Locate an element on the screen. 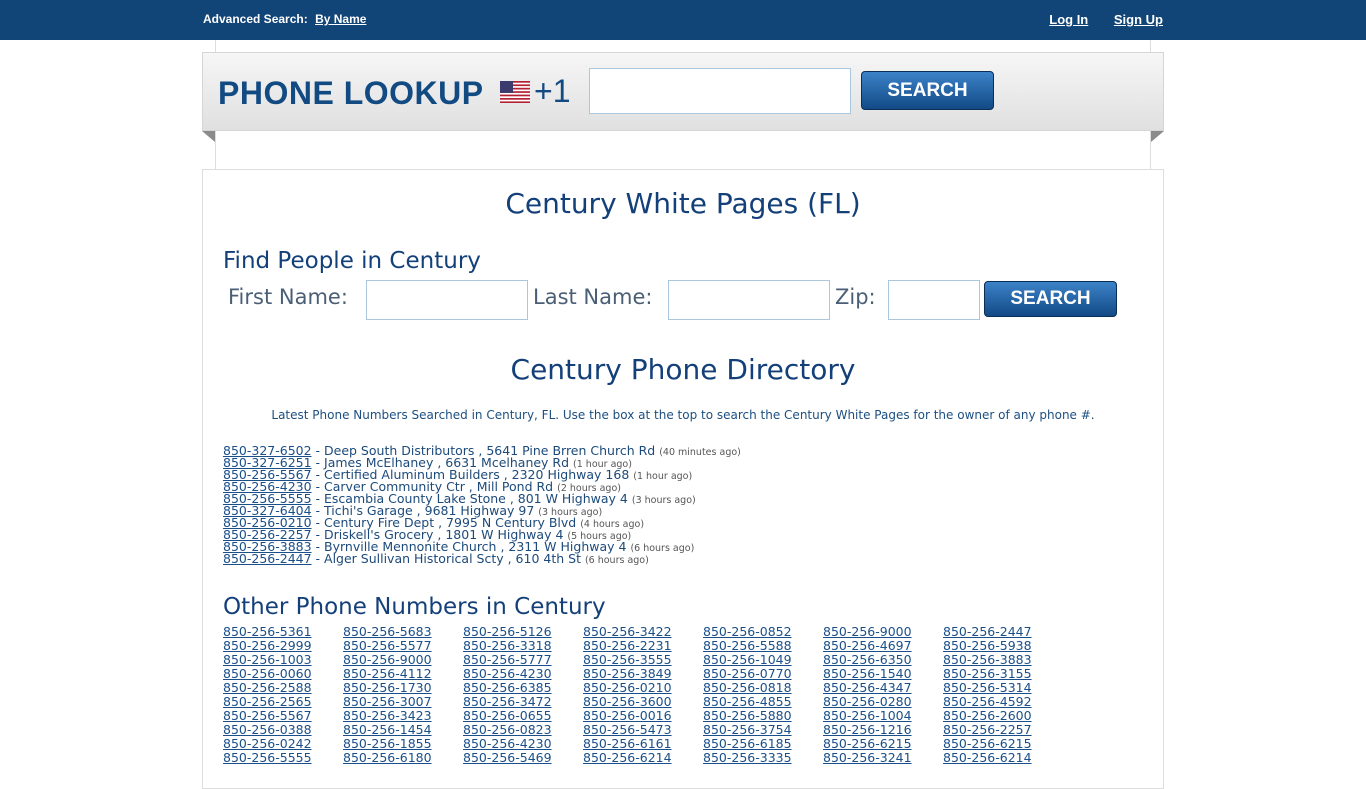  other-phone-link: 850-256-5880 is located at coordinates (763, 716).